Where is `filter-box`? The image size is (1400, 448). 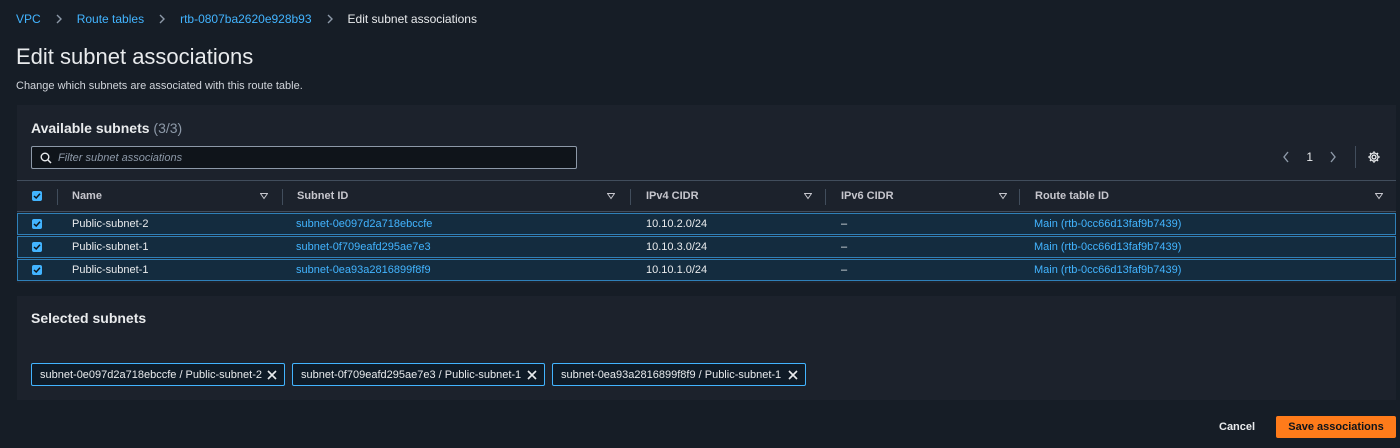
filter-box is located at coordinates (304, 157).